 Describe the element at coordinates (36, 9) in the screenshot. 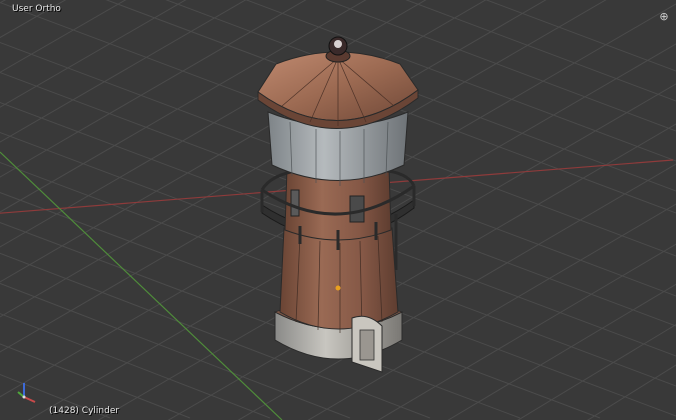

I see `view-label: User Ortho` at that location.